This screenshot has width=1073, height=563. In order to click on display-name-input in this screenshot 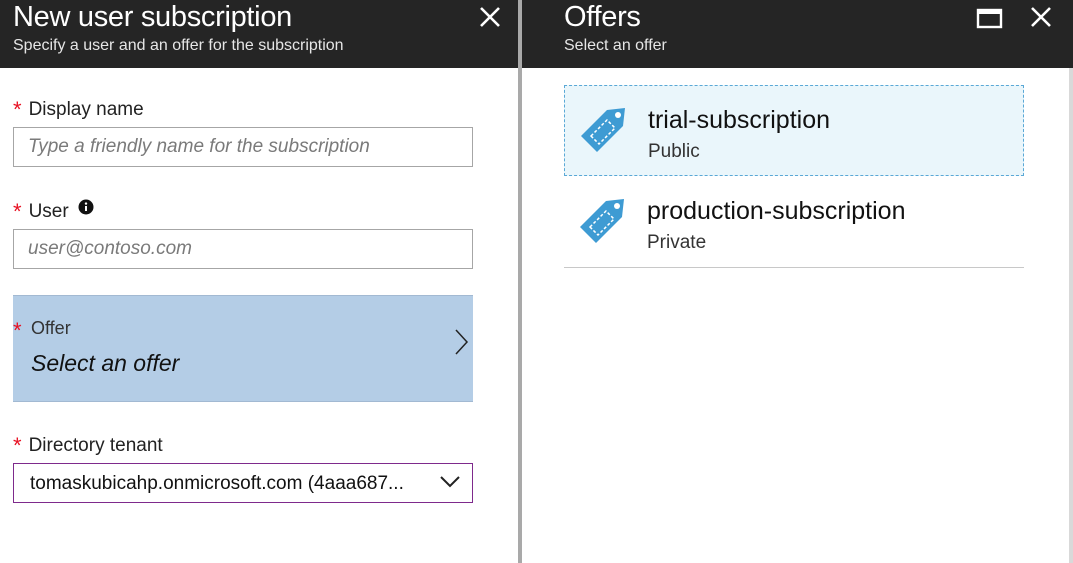, I will do `click(243, 147)`.